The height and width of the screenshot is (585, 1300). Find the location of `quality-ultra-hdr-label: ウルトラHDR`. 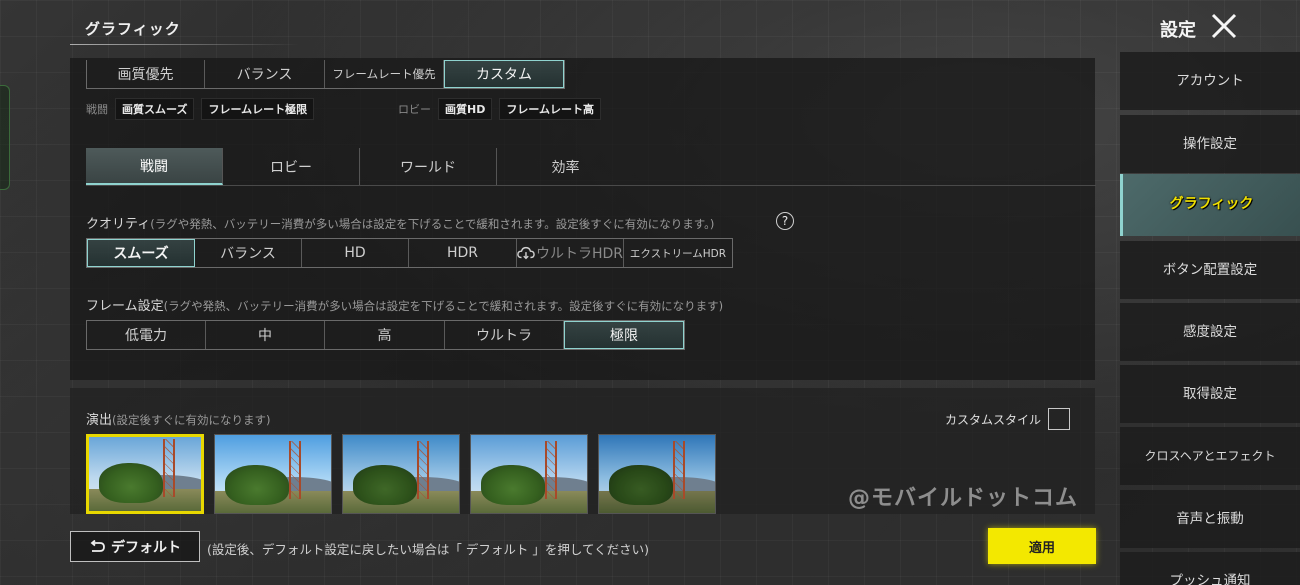

quality-ultra-hdr-label: ウルトラHDR is located at coordinates (579, 254).